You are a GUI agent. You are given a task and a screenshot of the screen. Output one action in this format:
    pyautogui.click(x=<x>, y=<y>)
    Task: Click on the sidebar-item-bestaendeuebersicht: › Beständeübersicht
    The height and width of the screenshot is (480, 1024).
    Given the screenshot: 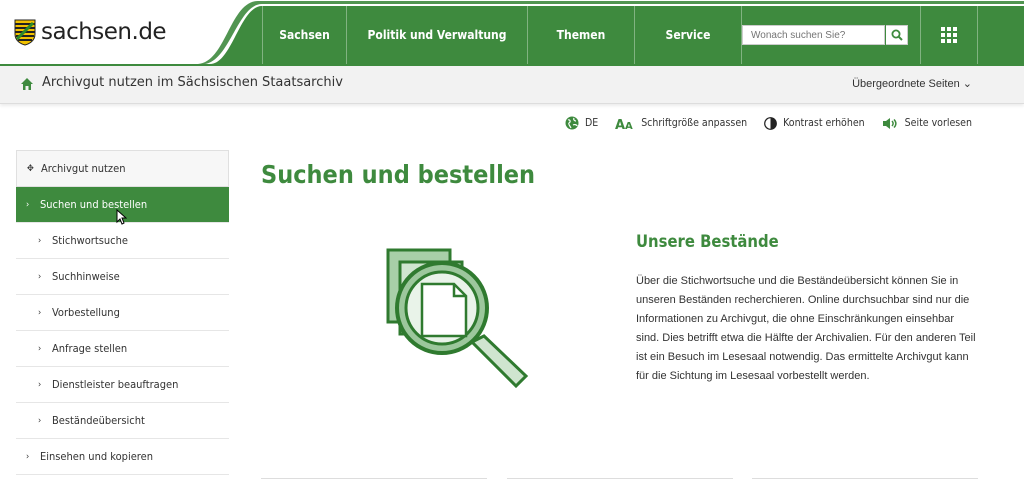 What is the action you would take?
    pyautogui.click(x=122, y=421)
    